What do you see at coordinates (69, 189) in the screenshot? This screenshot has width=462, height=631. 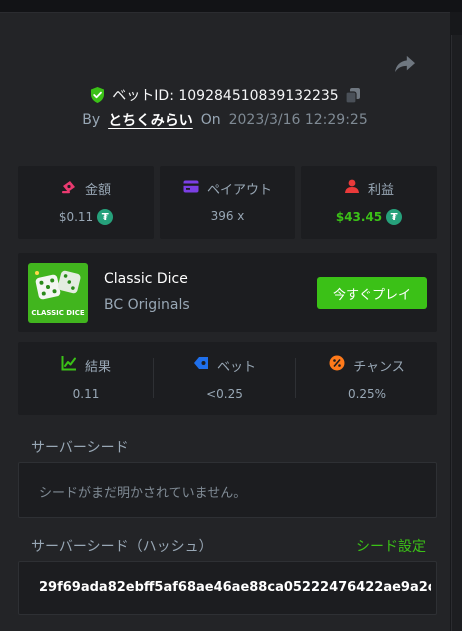 I see `money-icon` at bounding box center [69, 189].